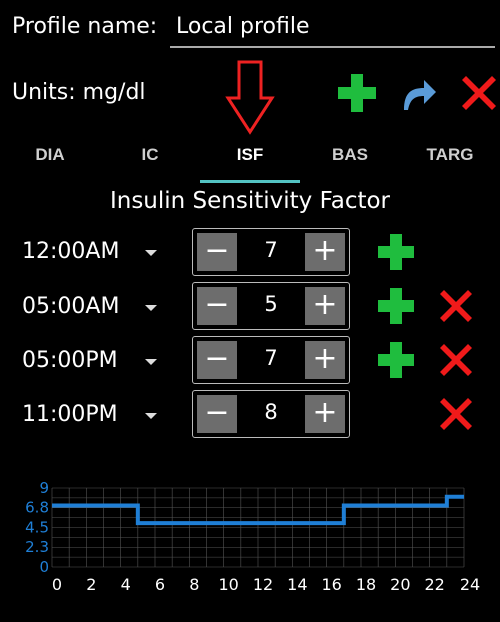 This screenshot has height=622, width=500. Describe the element at coordinates (37, 528) in the screenshot. I see `y-tick-label: 4.5` at that location.